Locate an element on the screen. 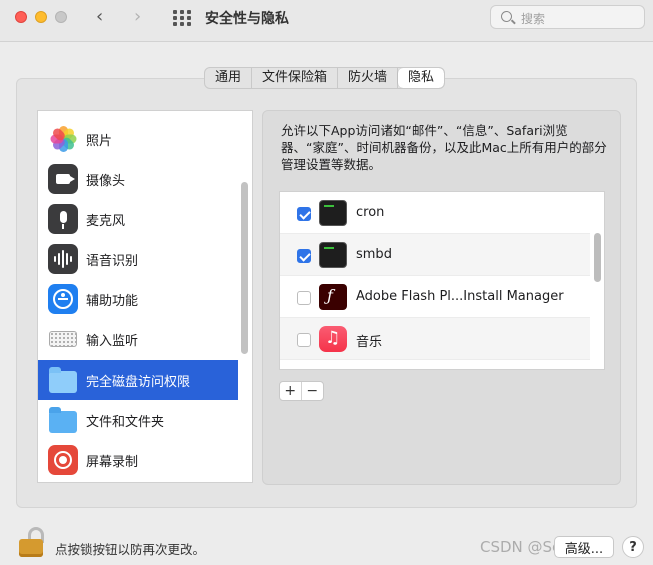 The image size is (653, 565). category-label: 屏幕录制 is located at coordinates (112, 462).